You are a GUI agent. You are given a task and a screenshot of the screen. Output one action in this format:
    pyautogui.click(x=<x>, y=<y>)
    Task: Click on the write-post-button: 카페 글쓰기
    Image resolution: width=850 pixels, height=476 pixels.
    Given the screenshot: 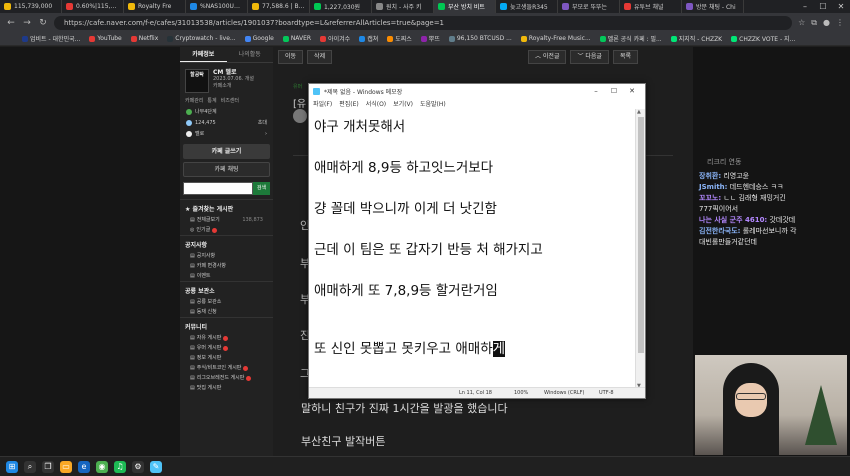 What is the action you would take?
    pyautogui.click(x=226, y=151)
    